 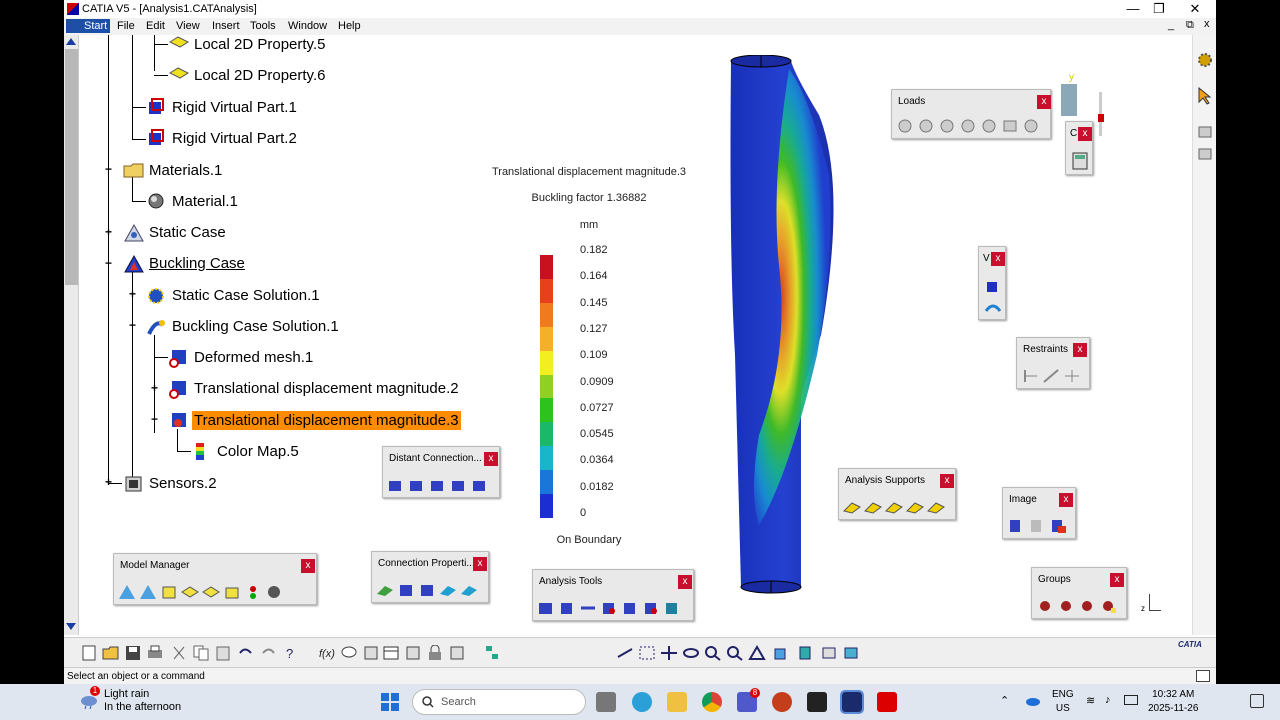 What do you see at coordinates (1257, 701) in the screenshot?
I see `notification-icon` at bounding box center [1257, 701].